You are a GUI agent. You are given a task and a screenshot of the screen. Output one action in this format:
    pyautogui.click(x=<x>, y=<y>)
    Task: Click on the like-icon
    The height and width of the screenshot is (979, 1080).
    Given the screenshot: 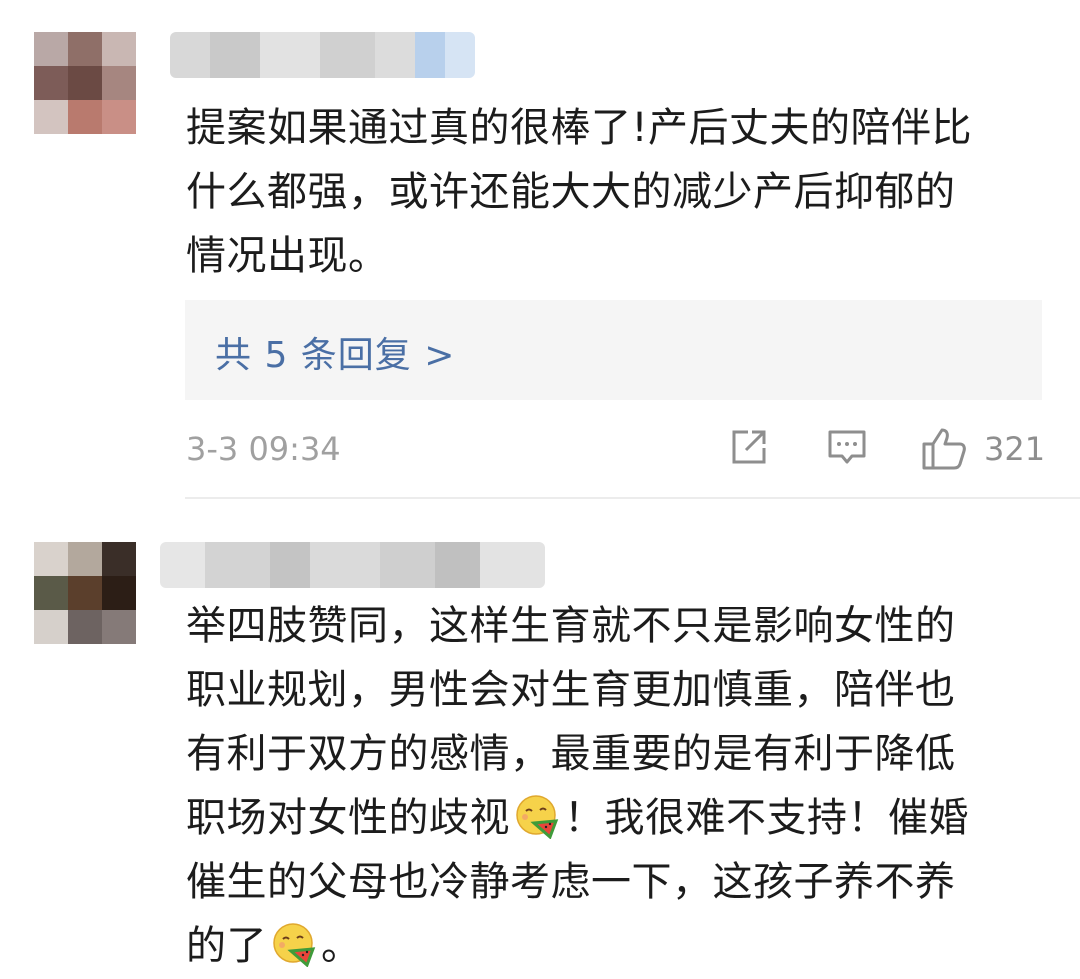 What is the action you would take?
    pyautogui.click(x=944, y=449)
    